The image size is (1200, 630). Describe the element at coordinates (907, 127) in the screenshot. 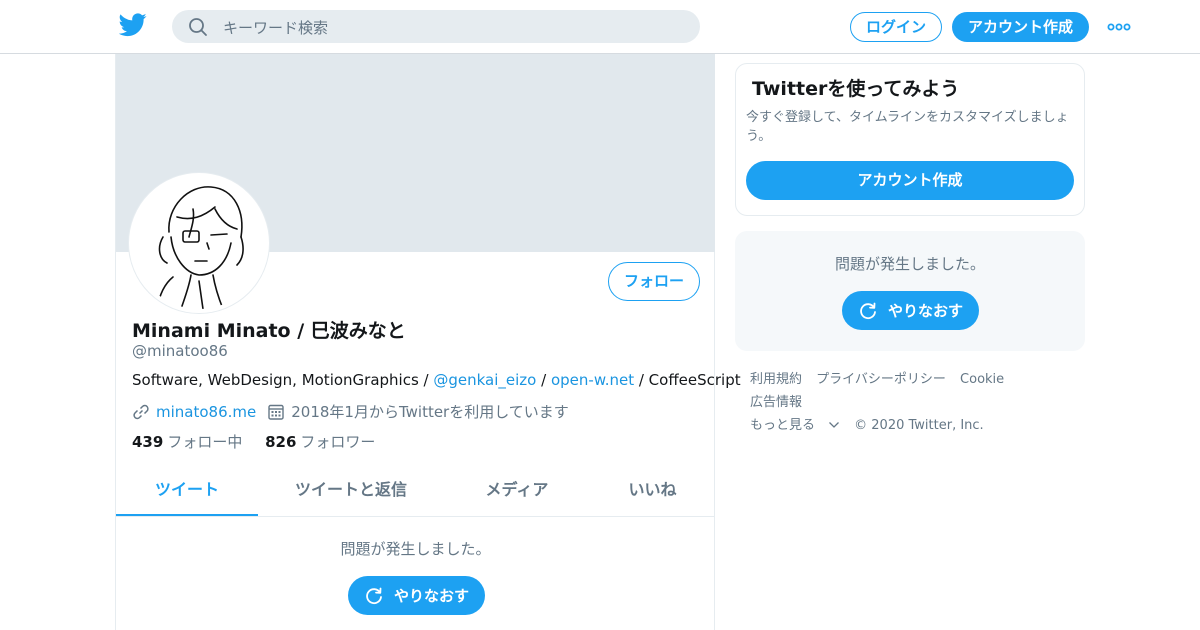

I see `signup-card-description: 今すぐ登録して、タイムラインをカスタマイズしましょう。` at that location.